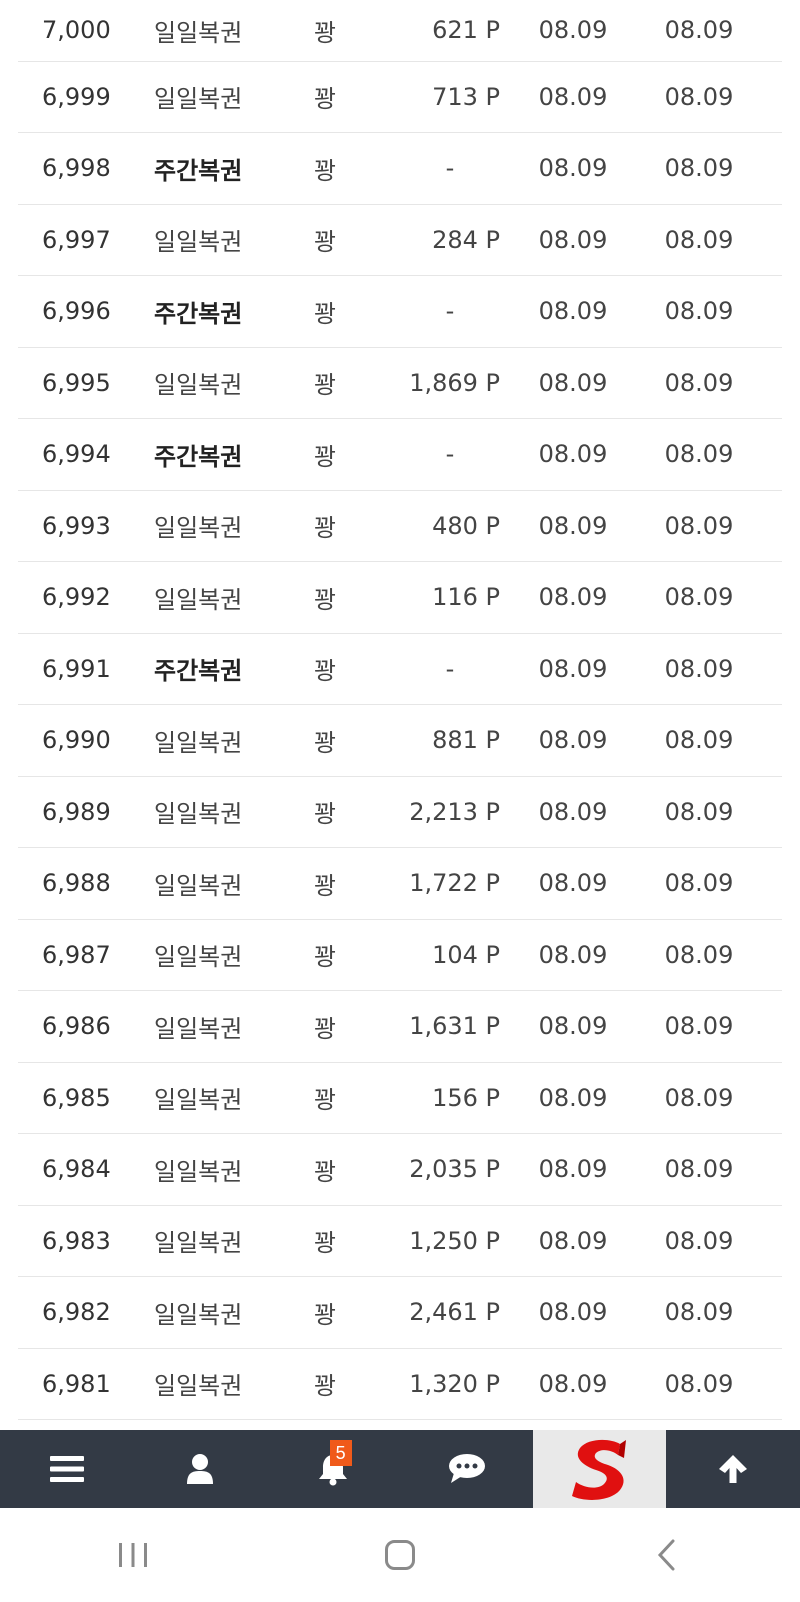 The image size is (800, 1602). What do you see at coordinates (400, 1098) in the screenshot?
I see `list-item: 6,985 일일복권 꽝 156 P 08.09 08.09` at bounding box center [400, 1098].